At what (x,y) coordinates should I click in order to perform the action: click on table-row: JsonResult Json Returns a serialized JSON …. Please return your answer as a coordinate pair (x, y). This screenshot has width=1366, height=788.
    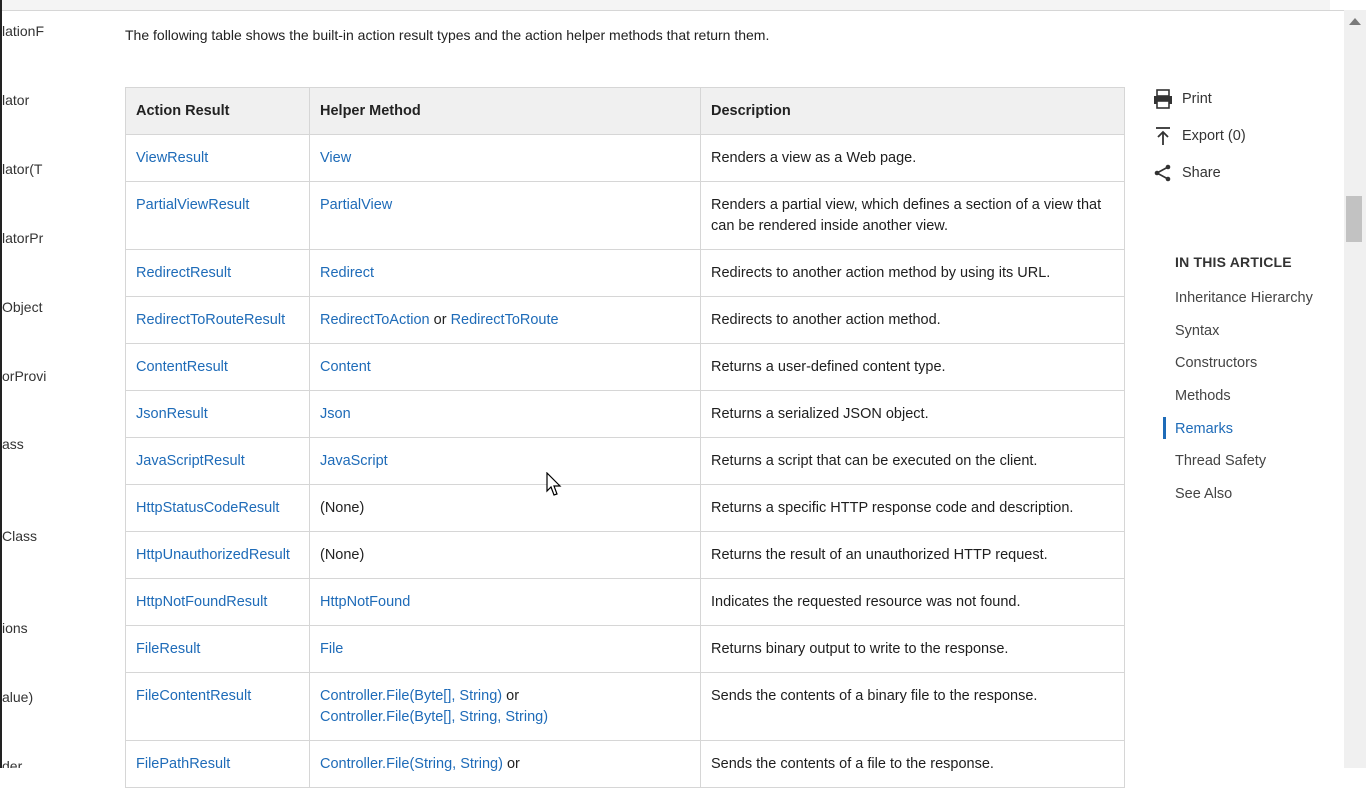
    Looking at the image, I should click on (625, 414).